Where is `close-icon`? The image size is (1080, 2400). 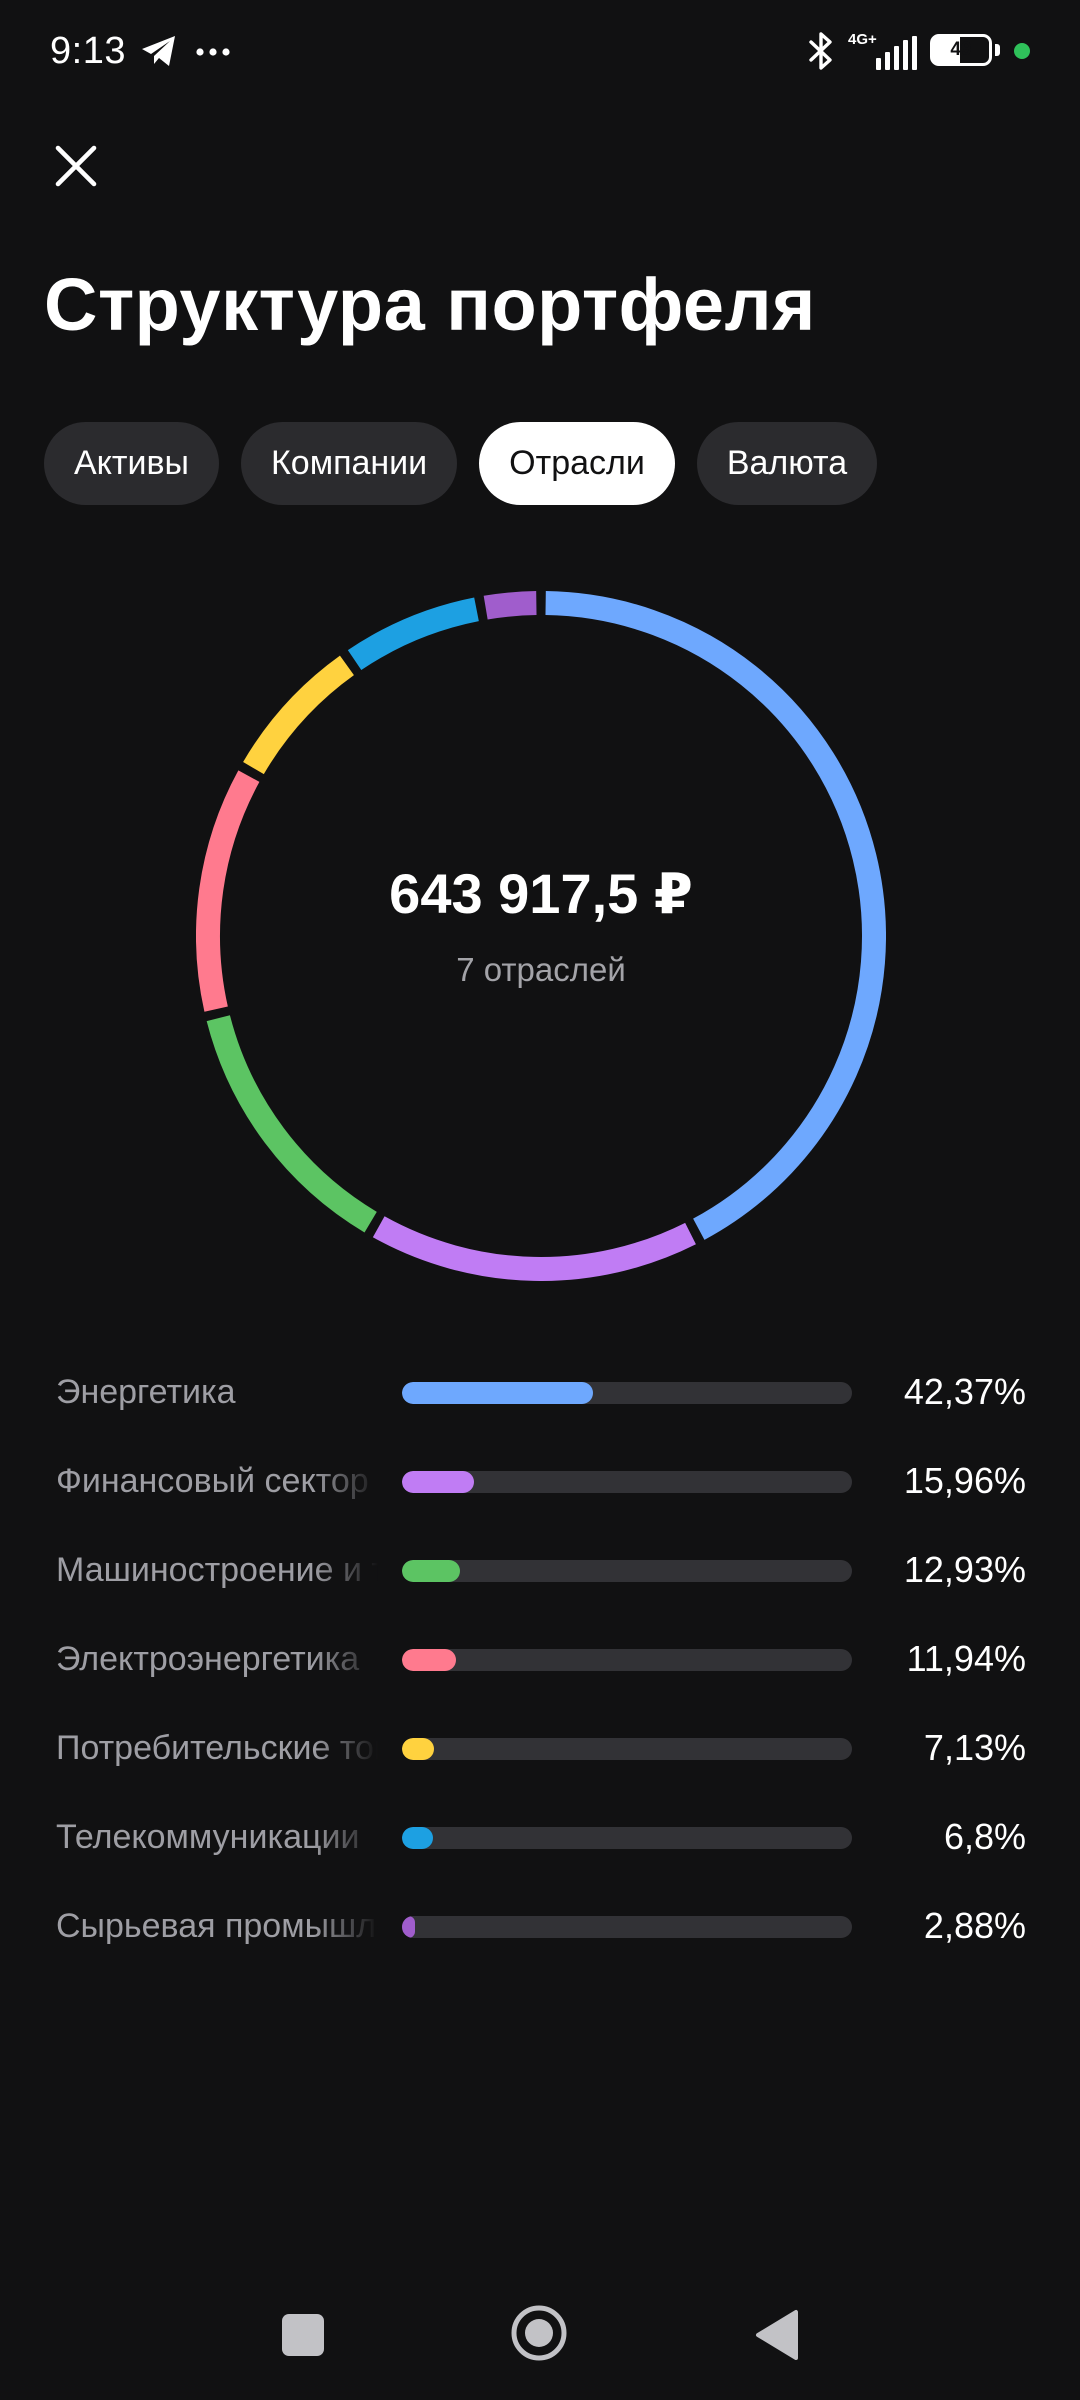 close-icon is located at coordinates (76, 166).